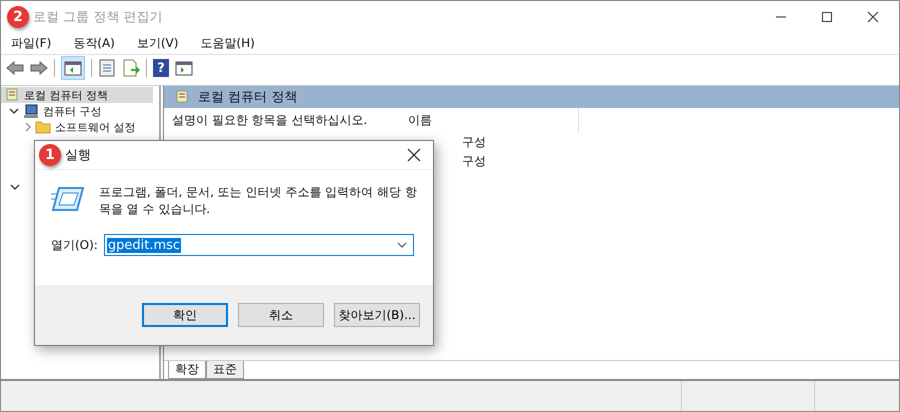 Image resolution: width=900 pixels, height=412 pixels. What do you see at coordinates (227, 43) in the screenshot?
I see `menu-item: 도움말(H)` at bounding box center [227, 43].